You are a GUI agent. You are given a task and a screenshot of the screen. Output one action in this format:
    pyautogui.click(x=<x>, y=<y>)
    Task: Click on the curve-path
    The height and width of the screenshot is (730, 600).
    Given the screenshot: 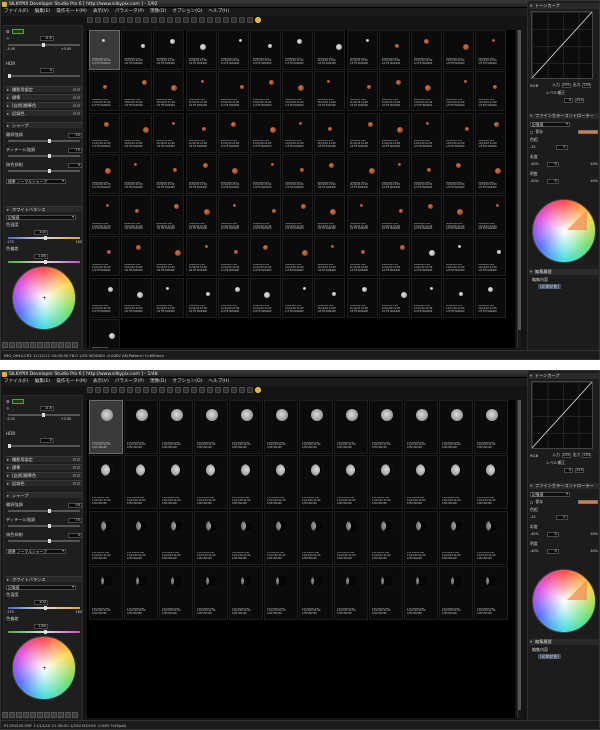 What is the action you would take?
    pyautogui.click(x=562, y=45)
    